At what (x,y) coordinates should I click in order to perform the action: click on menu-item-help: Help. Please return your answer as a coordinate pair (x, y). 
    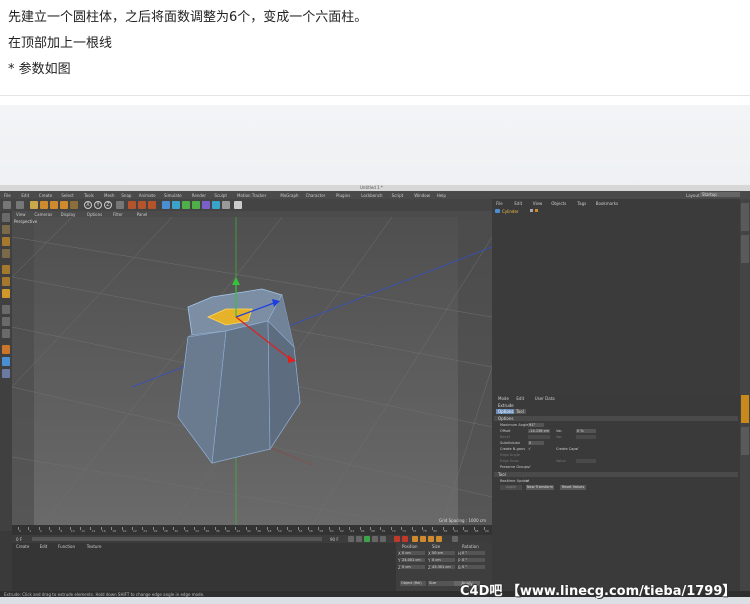
    Looking at the image, I should click on (441, 195).